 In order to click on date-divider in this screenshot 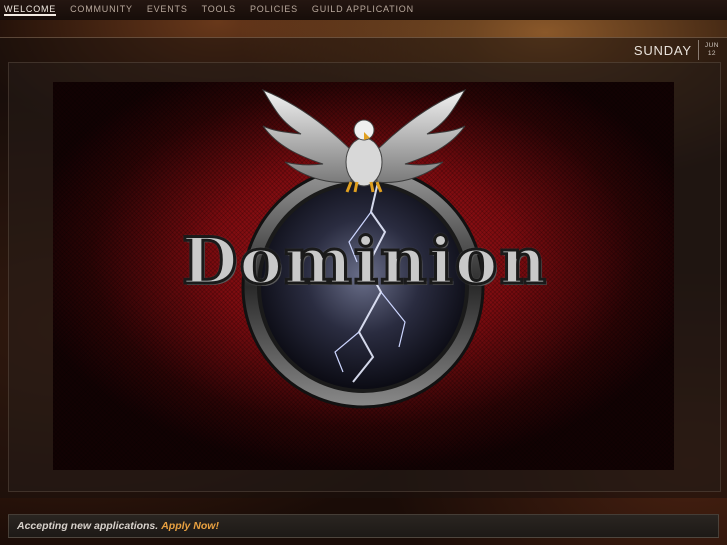, I will do `click(698, 50)`.